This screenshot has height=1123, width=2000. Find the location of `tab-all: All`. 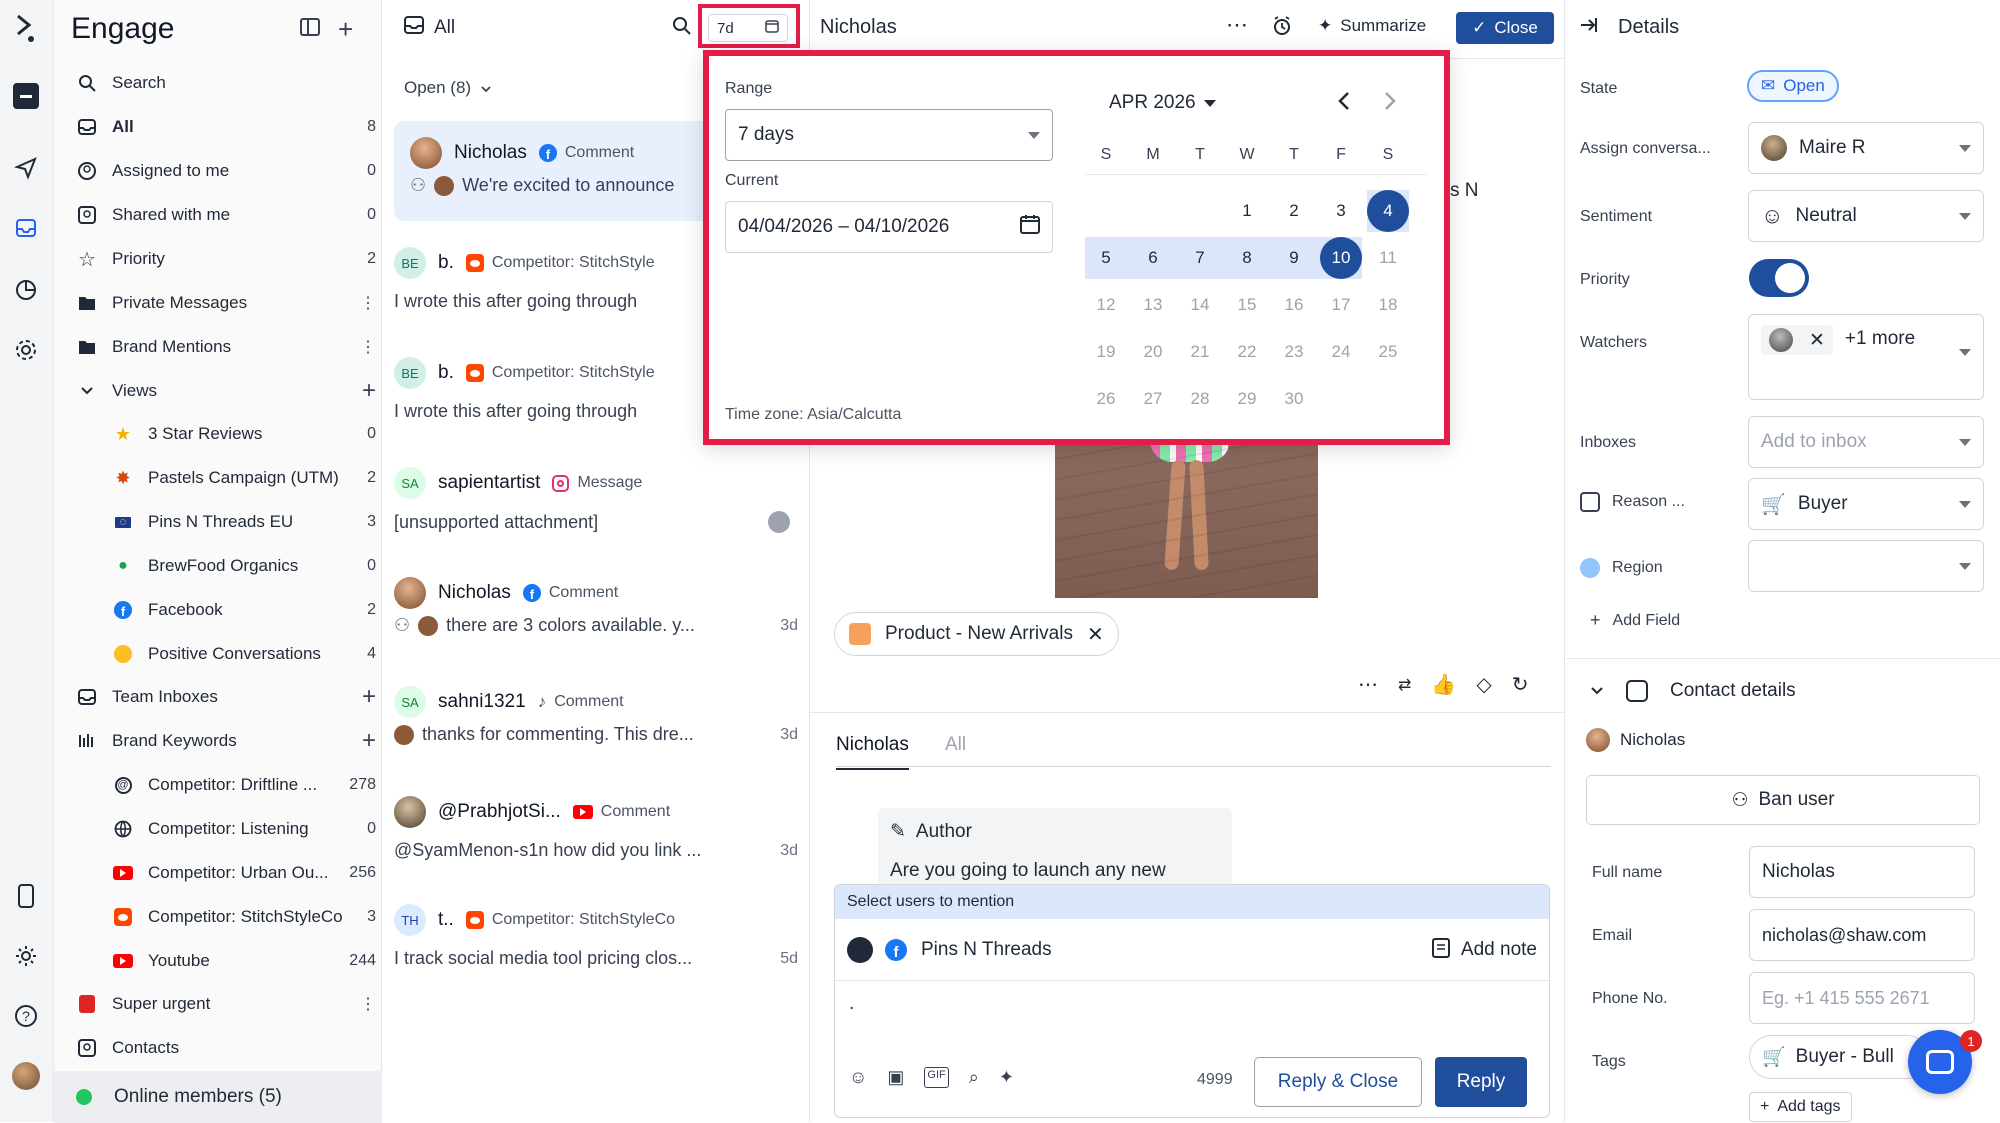

tab-all: All is located at coordinates (955, 745).